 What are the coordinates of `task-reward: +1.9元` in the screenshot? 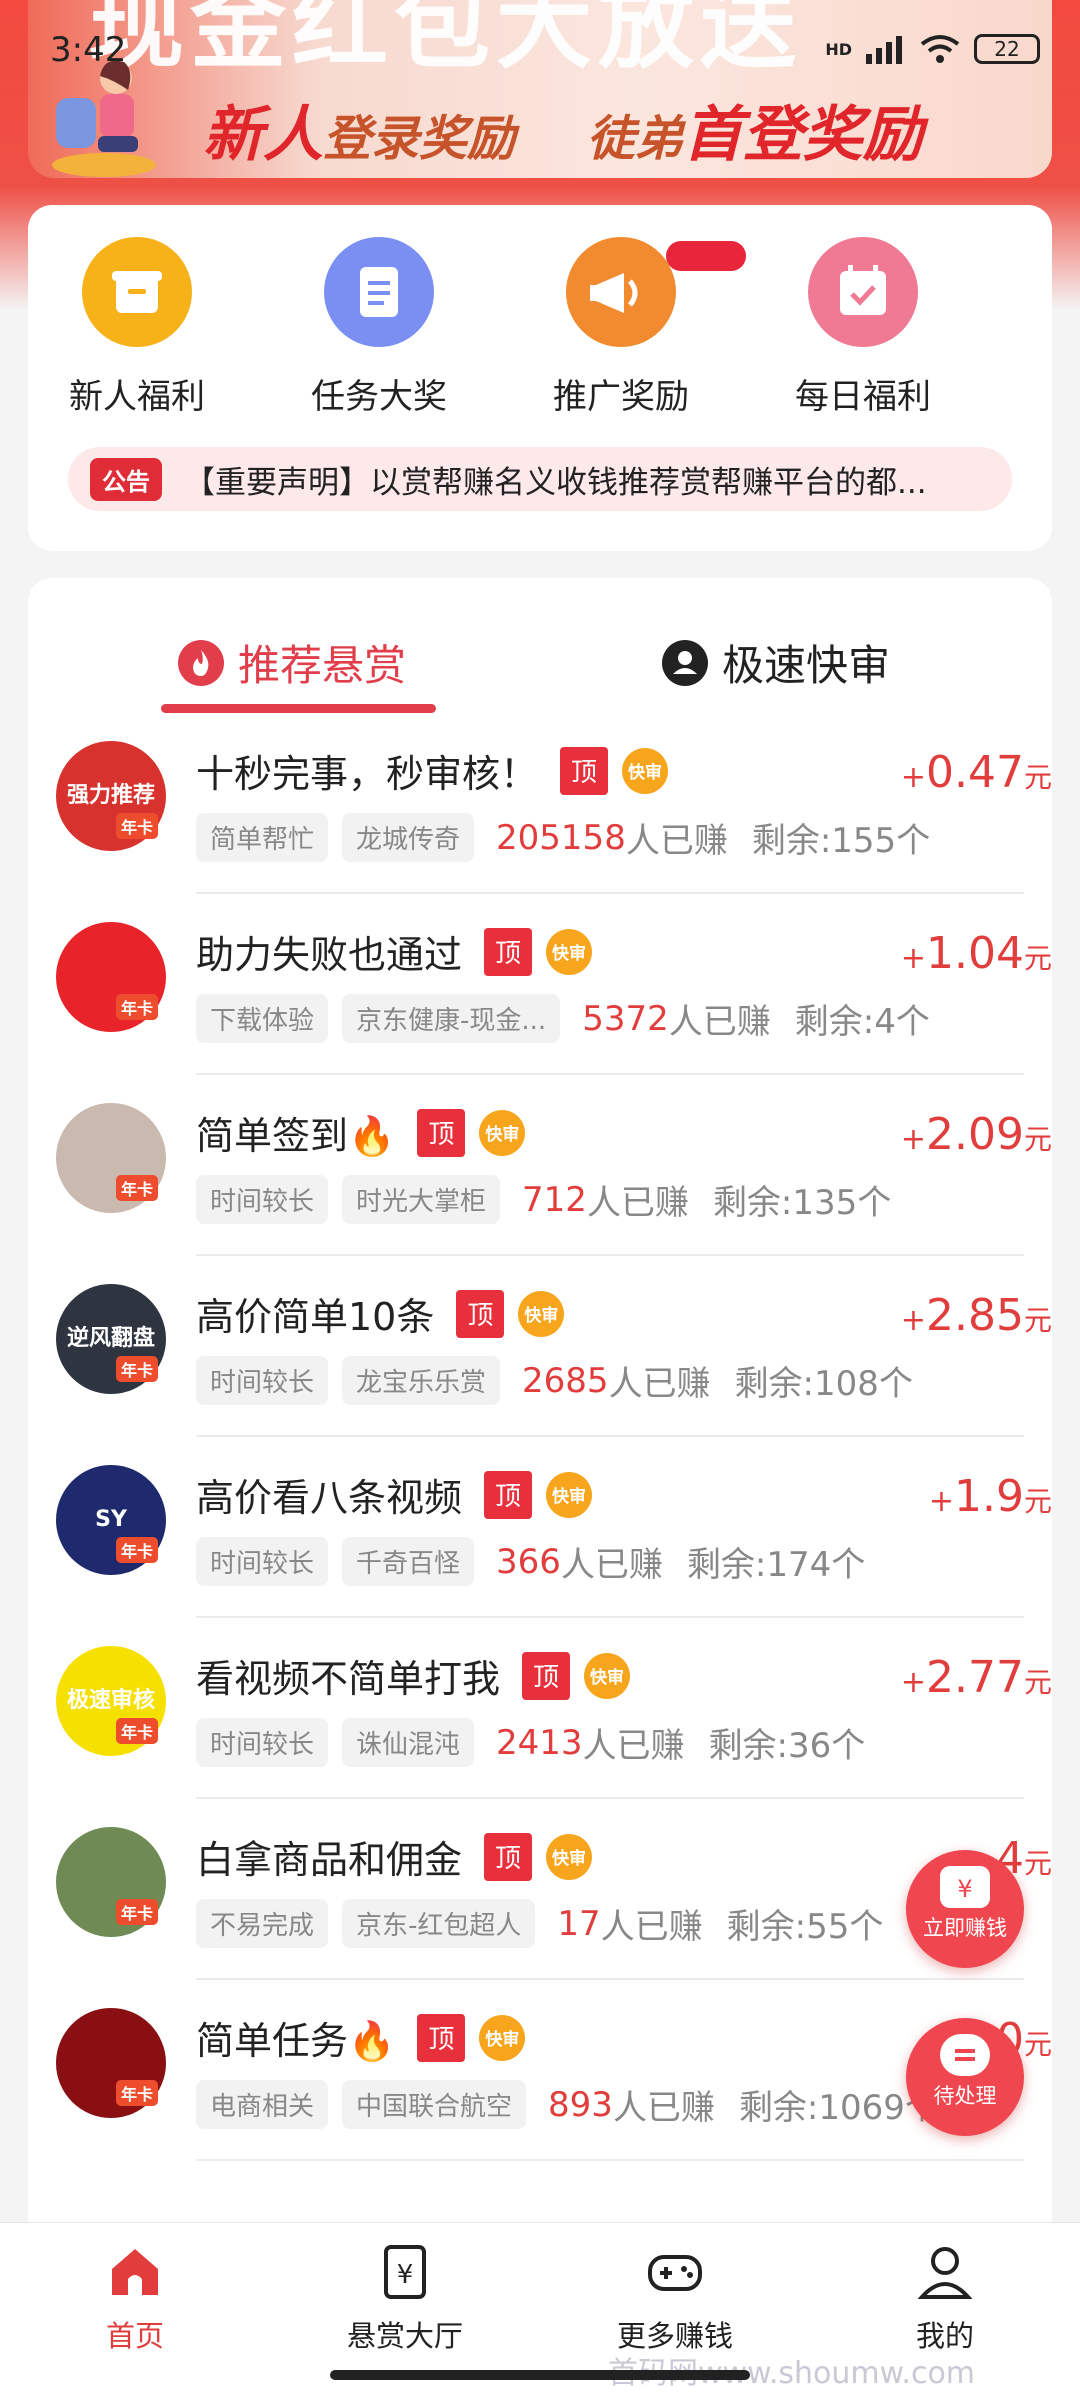 It's located at (990, 1496).